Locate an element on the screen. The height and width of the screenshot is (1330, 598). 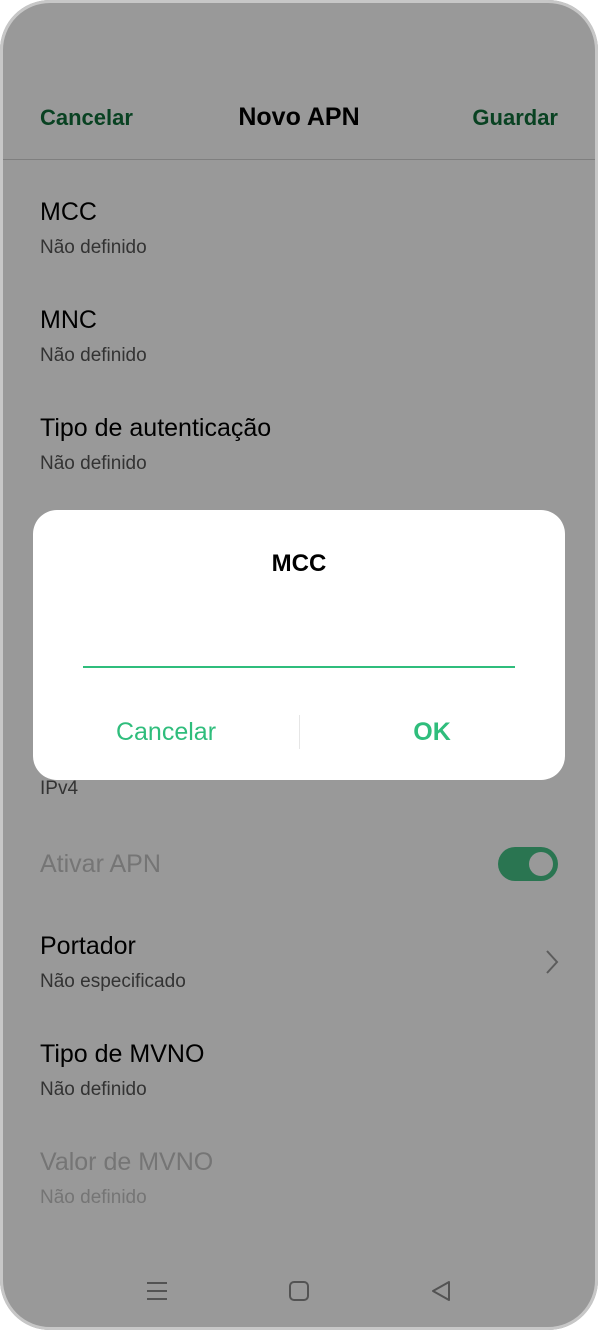
mcc-input is located at coordinates (299, 644).